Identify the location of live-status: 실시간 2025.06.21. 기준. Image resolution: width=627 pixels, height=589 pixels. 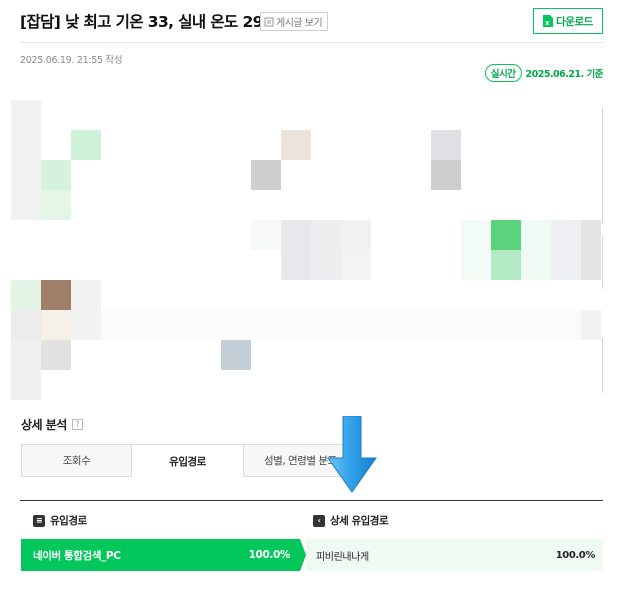
(544, 73).